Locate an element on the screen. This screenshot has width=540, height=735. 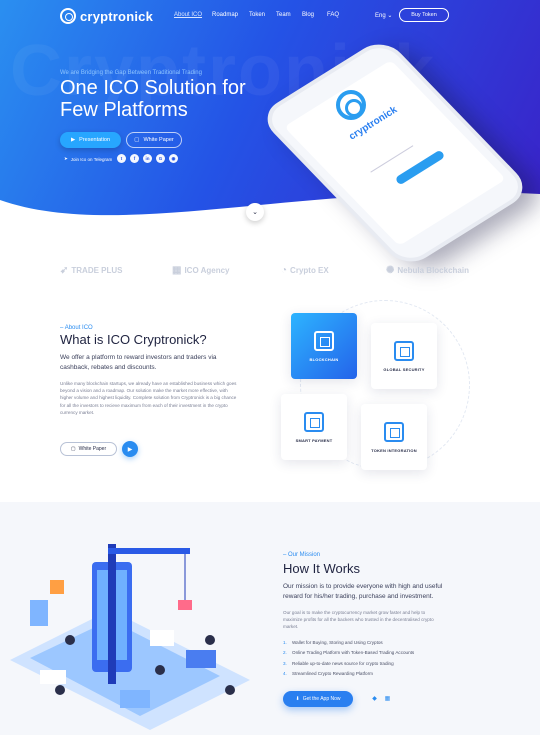
main-menu: About ICO Roadmap Token Team Blog FAQ is located at coordinates (260, 15).